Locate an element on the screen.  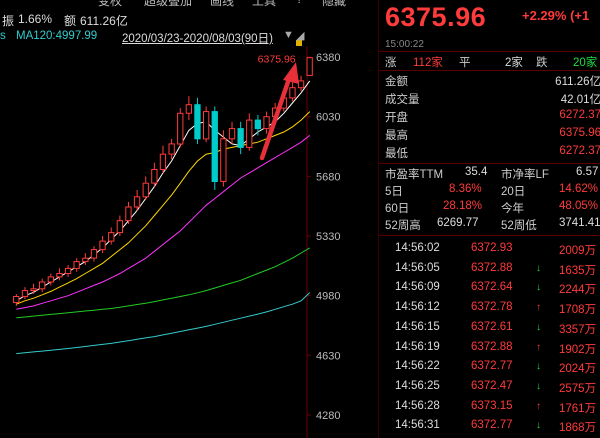
dropdown-triangle-icon: ▼ is located at coordinates (288, 35).